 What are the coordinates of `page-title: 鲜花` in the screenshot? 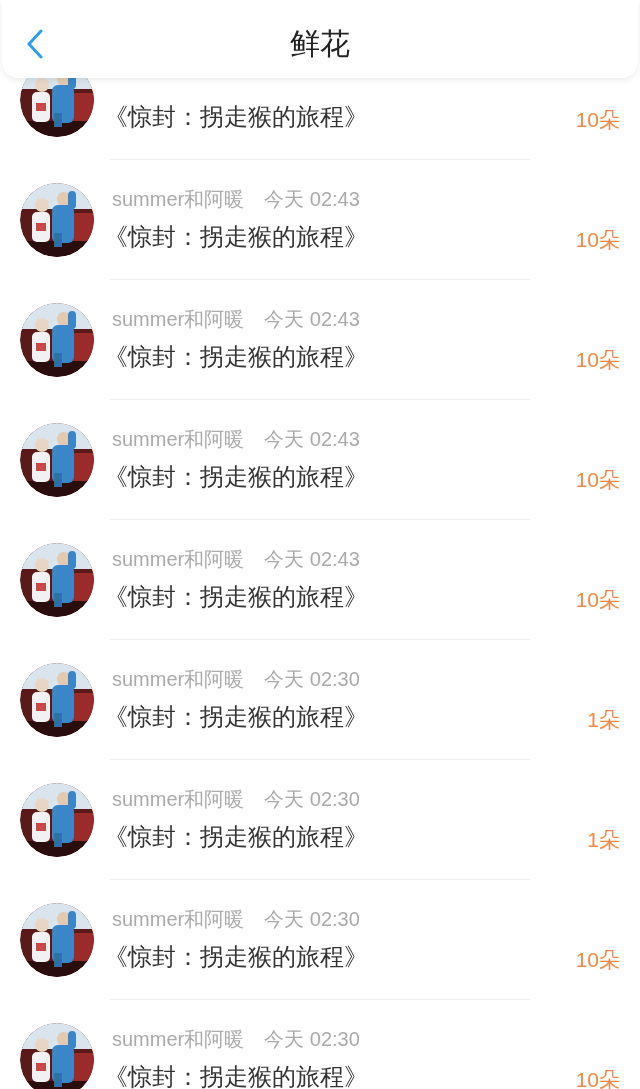 It's located at (320, 43).